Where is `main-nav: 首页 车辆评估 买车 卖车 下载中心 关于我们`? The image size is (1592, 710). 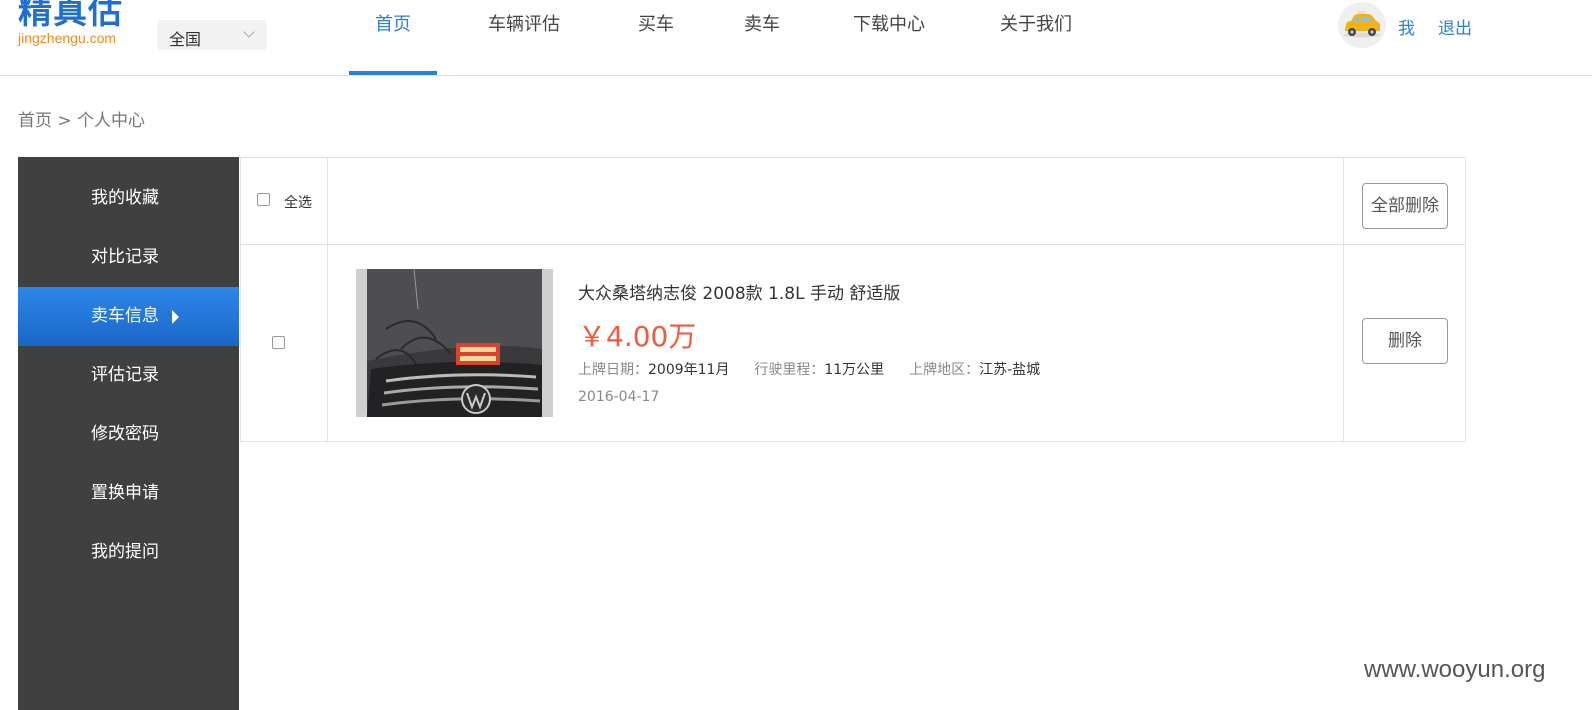 main-nav: 首页 车辆评估 买车 卖车 下载中心 关于我们 is located at coordinates (712, 37).